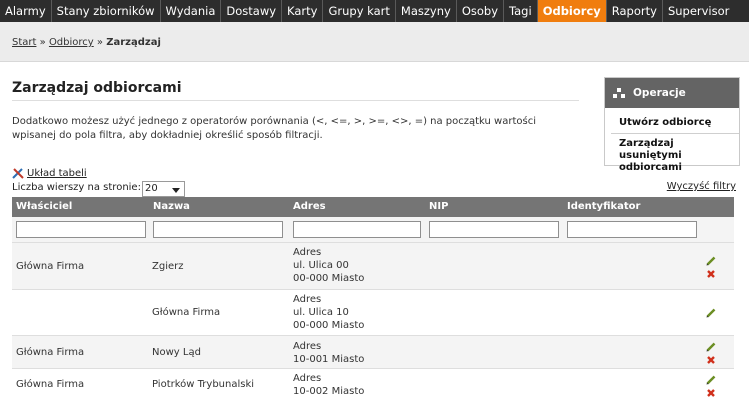 This screenshot has height=401, width=749. Describe the element at coordinates (698, 11) in the screenshot. I see `nav-item-supervisor: Supervisor` at that location.